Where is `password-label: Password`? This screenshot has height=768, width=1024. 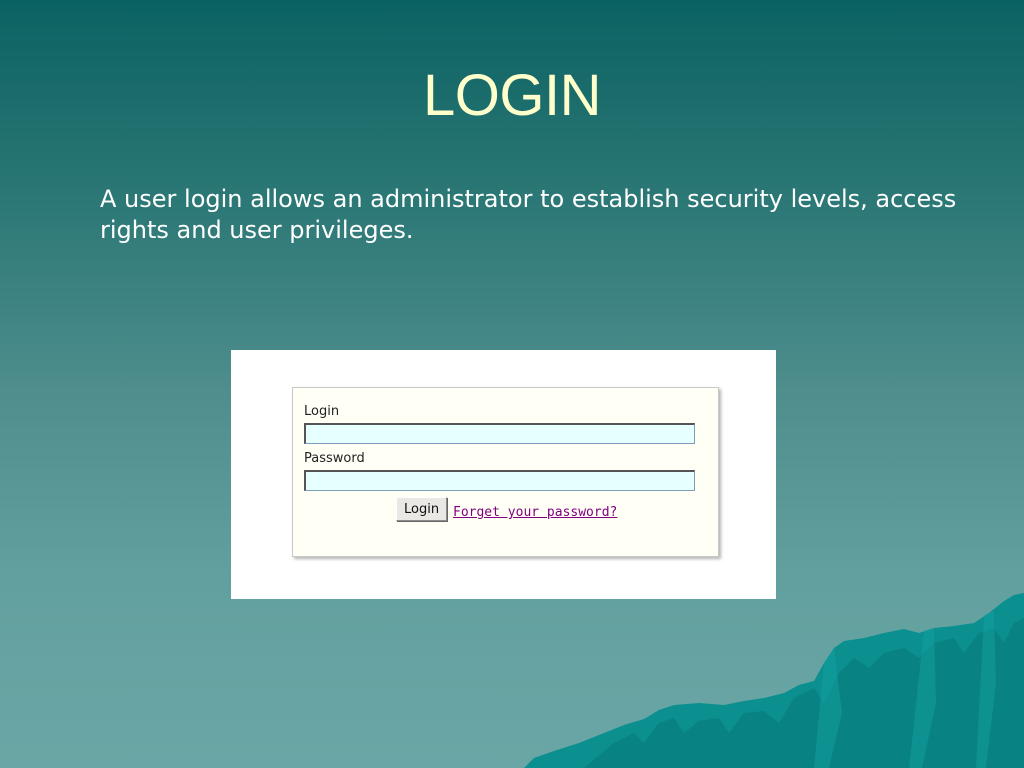
password-label: Password is located at coordinates (334, 458).